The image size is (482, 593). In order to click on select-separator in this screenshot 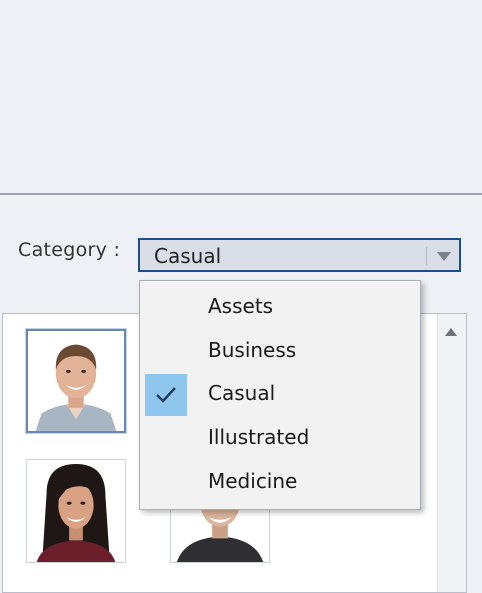, I will do `click(426, 256)`.